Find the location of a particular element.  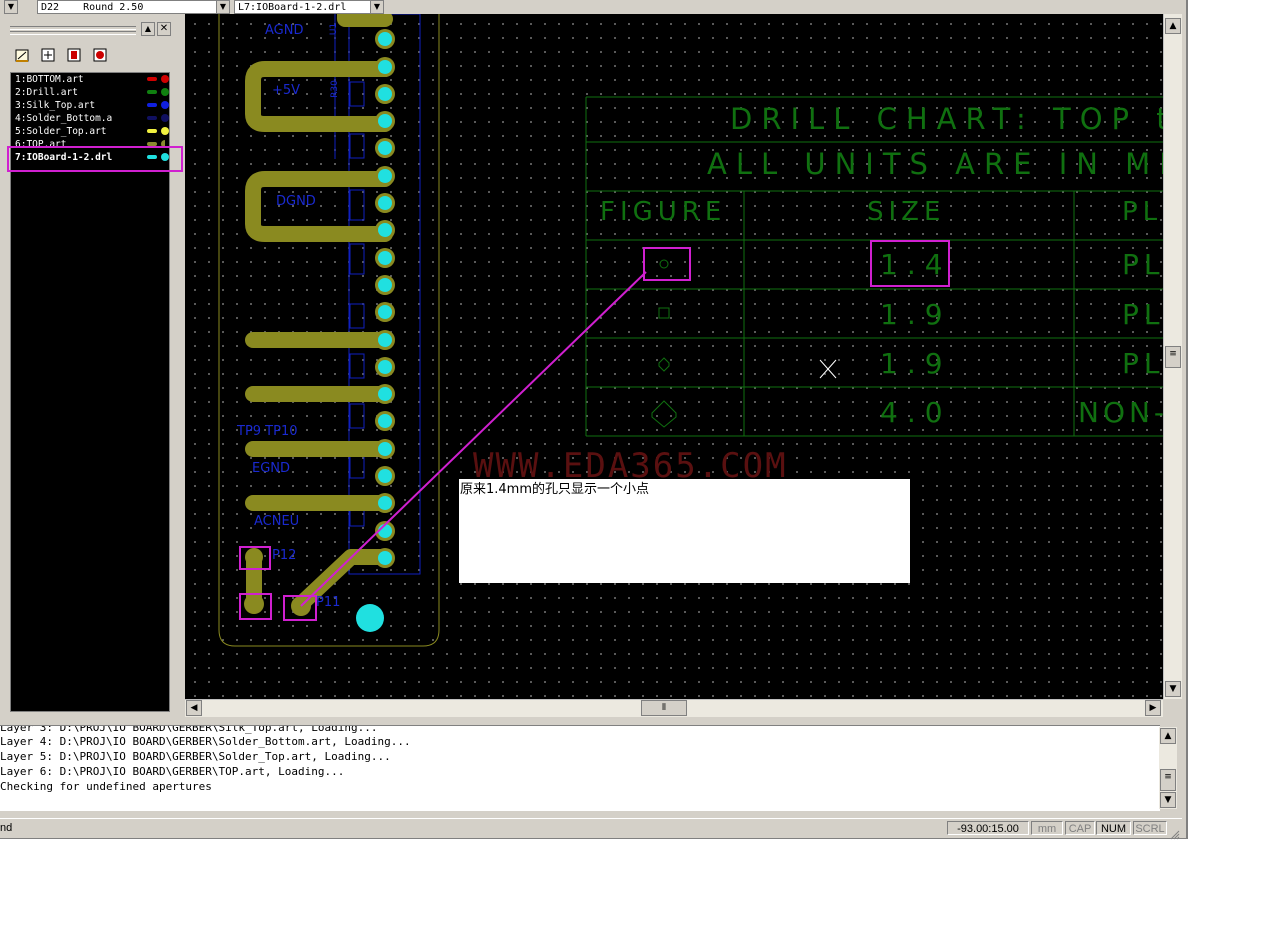

status-bar: nd -93.00:15.00 mm CAP NUM SCRL is located at coordinates (591, 829).